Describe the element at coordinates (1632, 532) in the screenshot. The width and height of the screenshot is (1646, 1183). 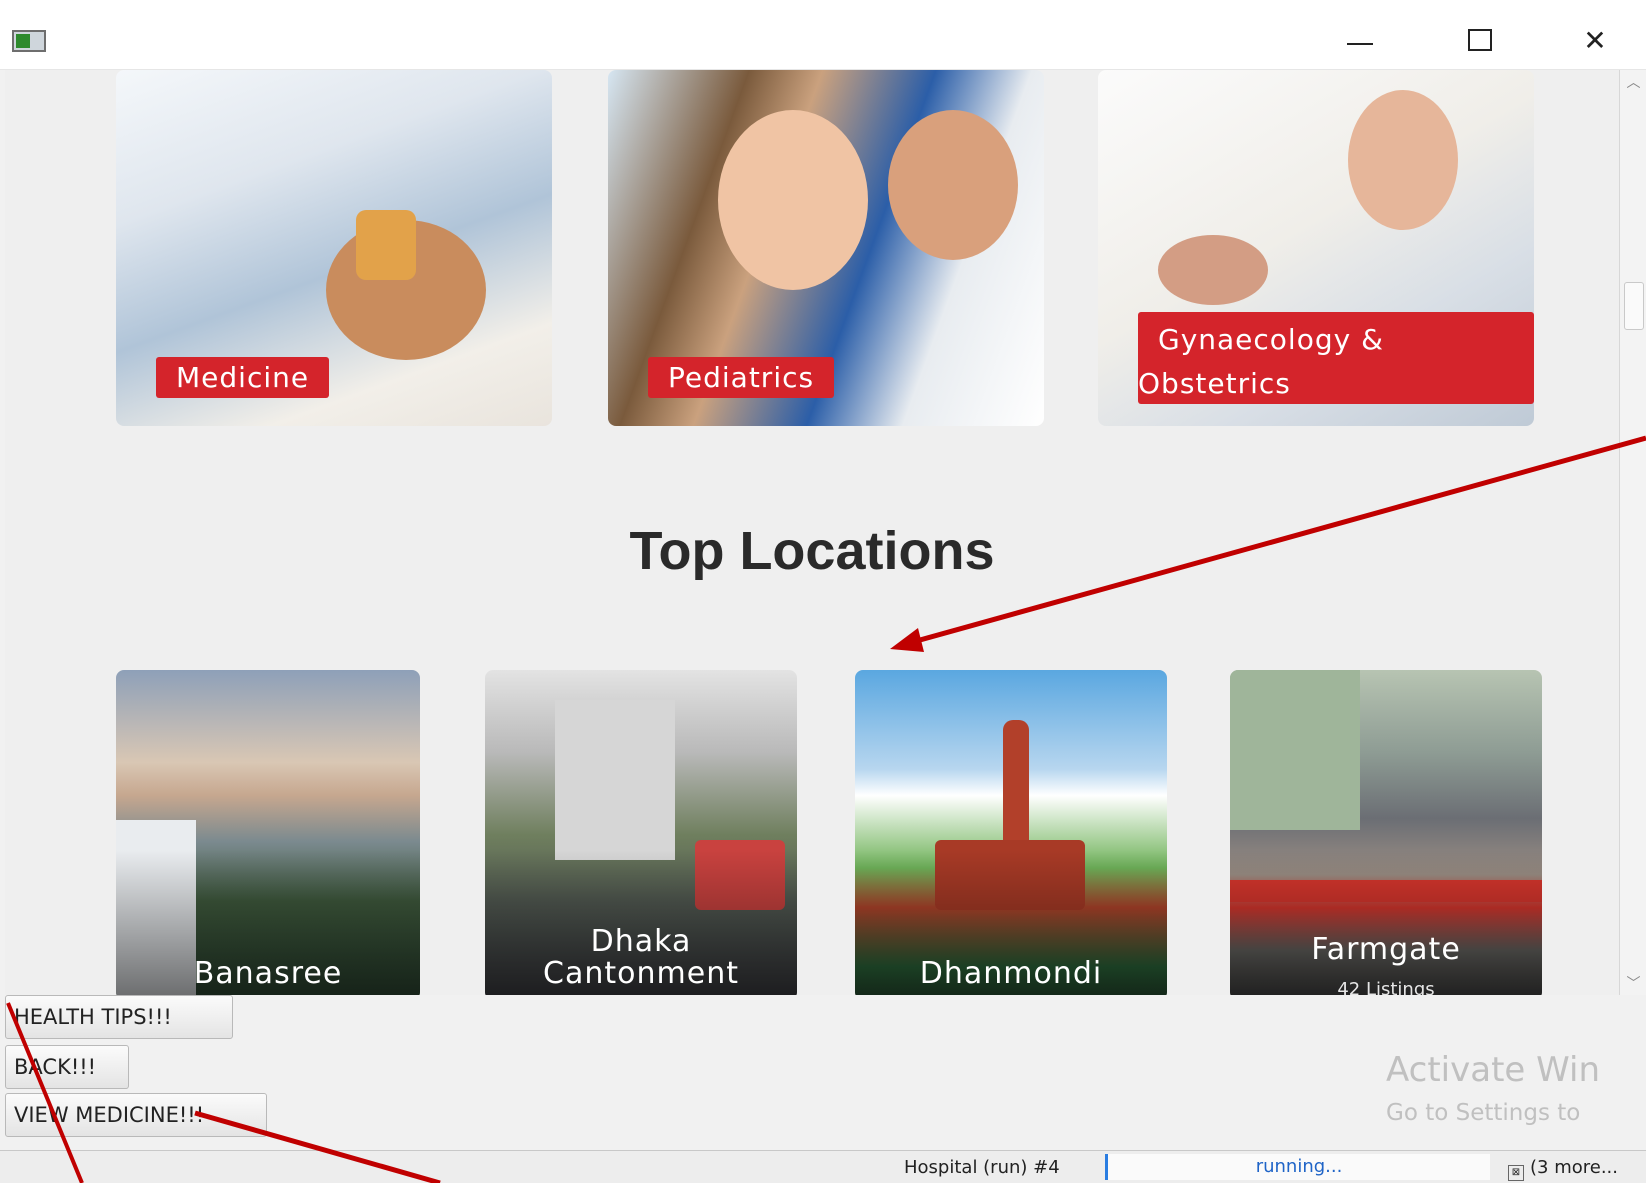
I see `vertical-scrollbar: ︿ ﹀` at that location.